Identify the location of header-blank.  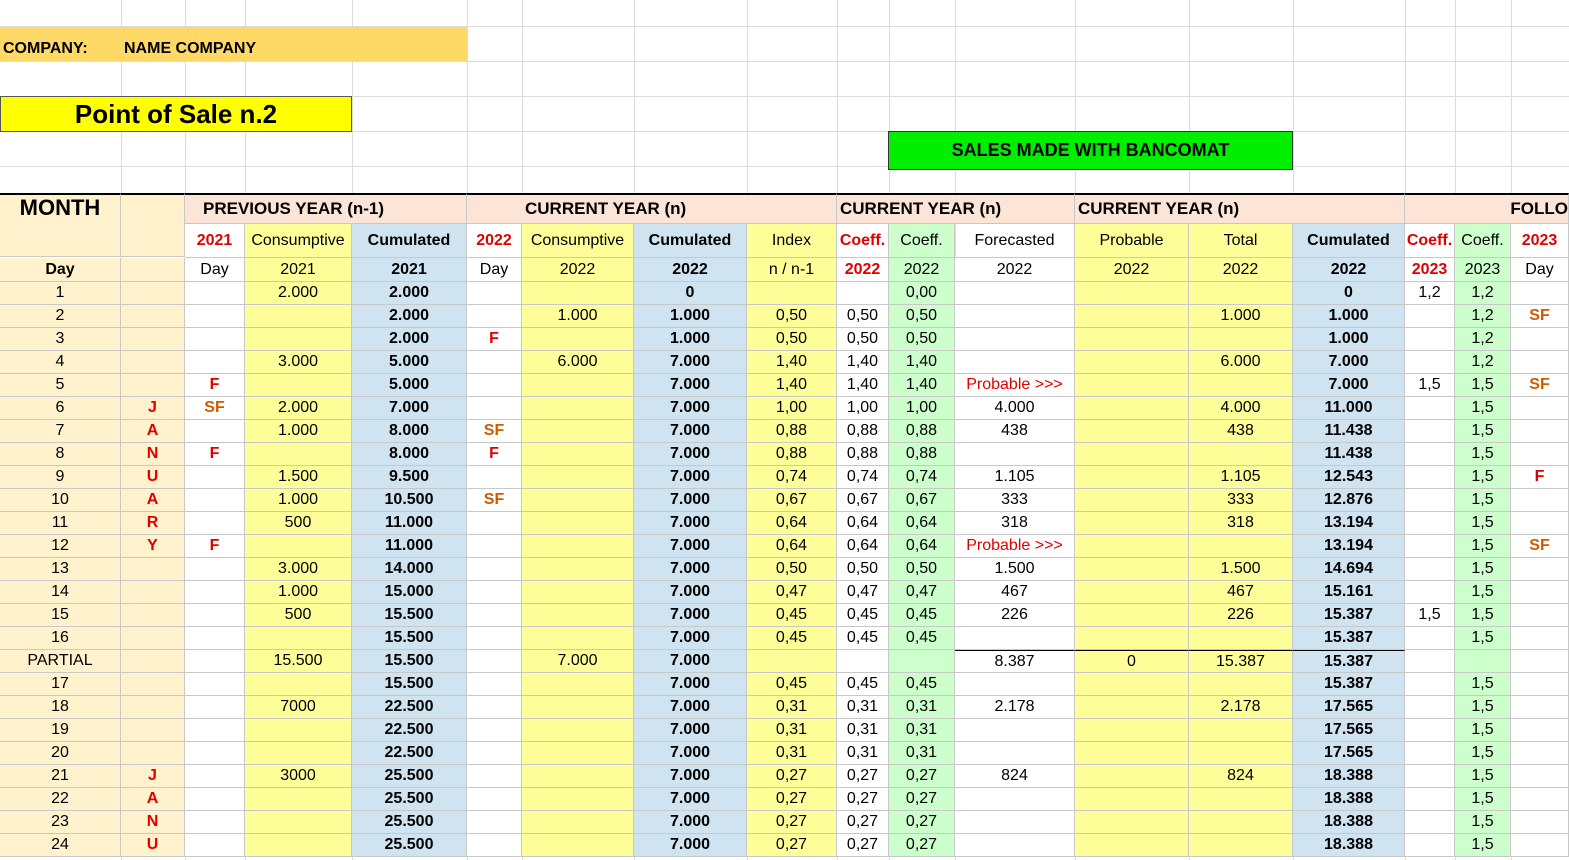
(153, 270).